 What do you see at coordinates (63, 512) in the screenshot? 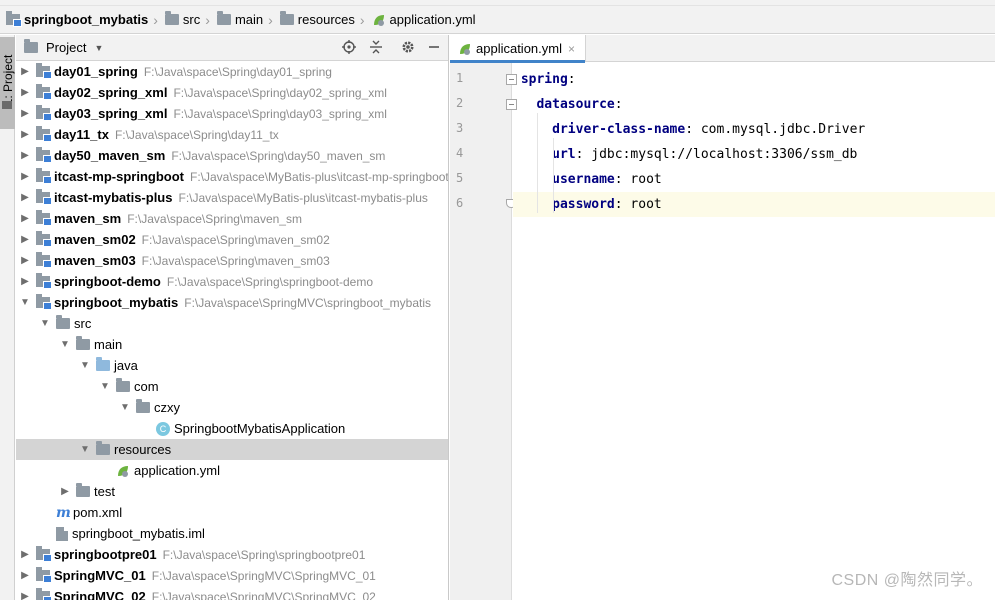
I see `maven-file-icon: m` at bounding box center [63, 512].